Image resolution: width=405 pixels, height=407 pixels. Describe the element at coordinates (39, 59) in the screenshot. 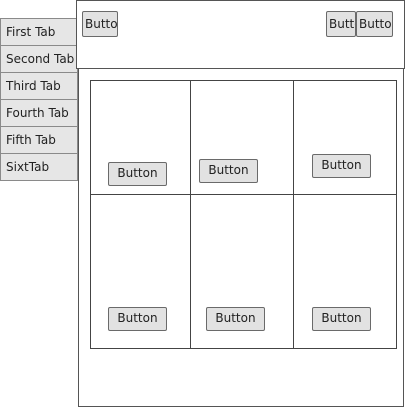

I see `tab-second: Second Tab` at that location.